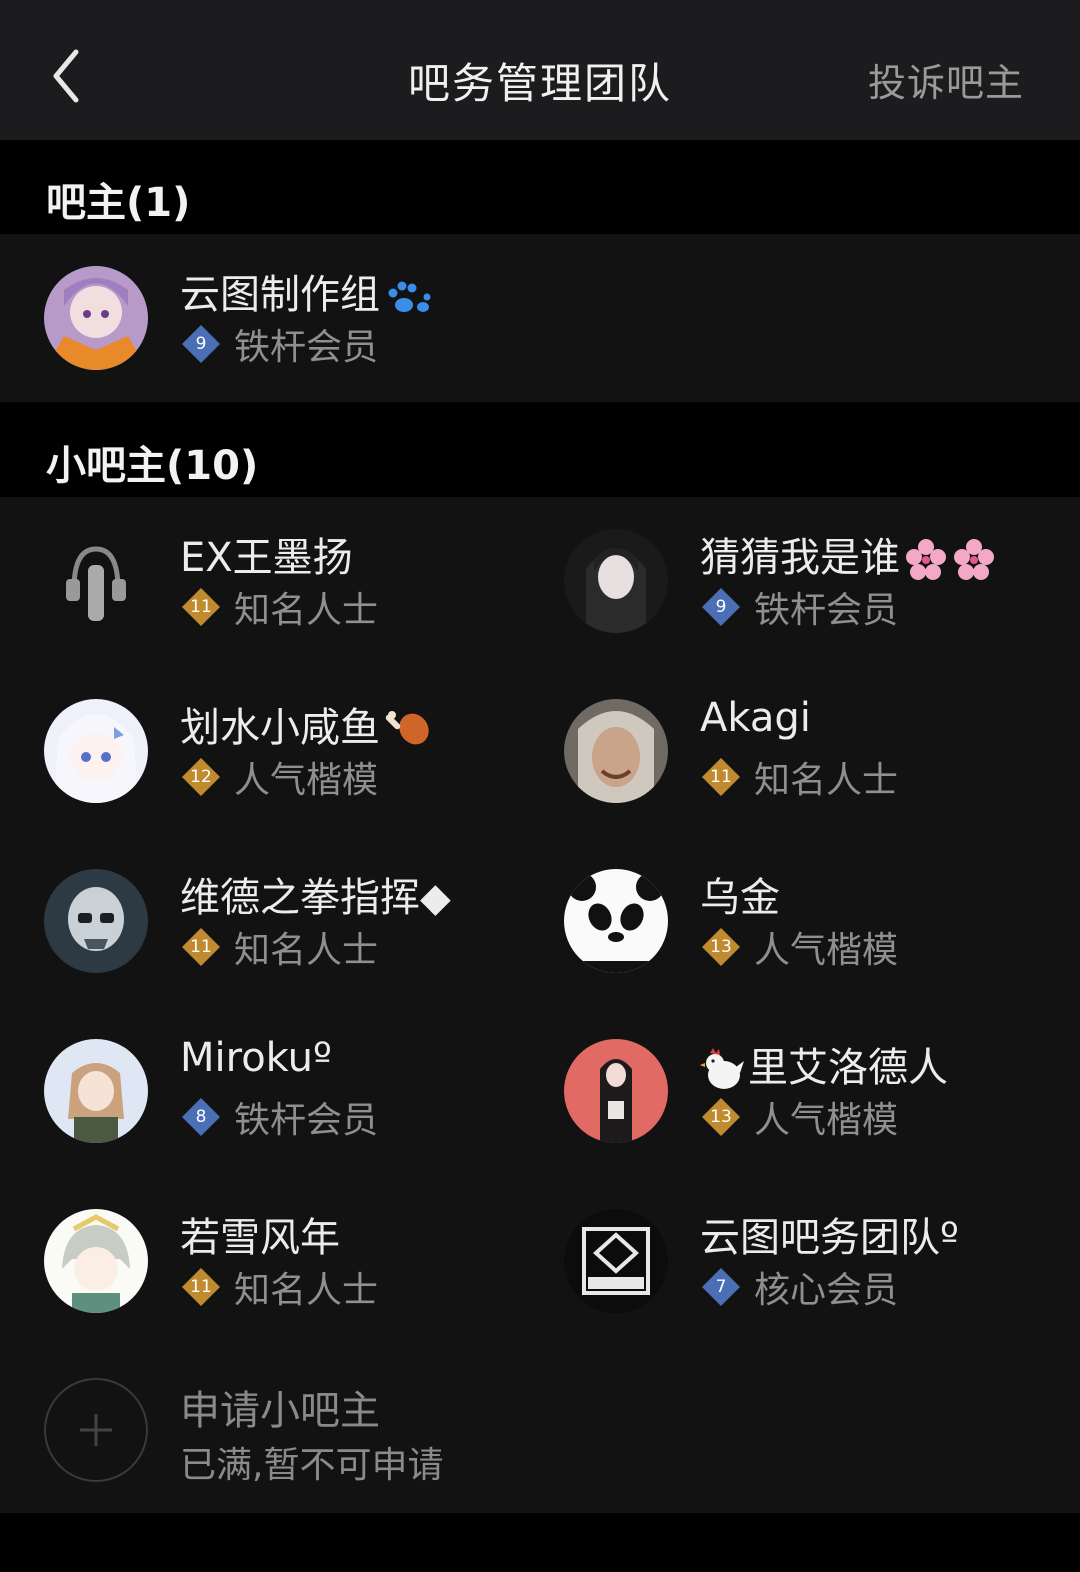 This screenshot has width=1080, height=1572. I want to click on member-deputy-10: 云图吧务团队º 7 核心会员, so click(780, 1261).